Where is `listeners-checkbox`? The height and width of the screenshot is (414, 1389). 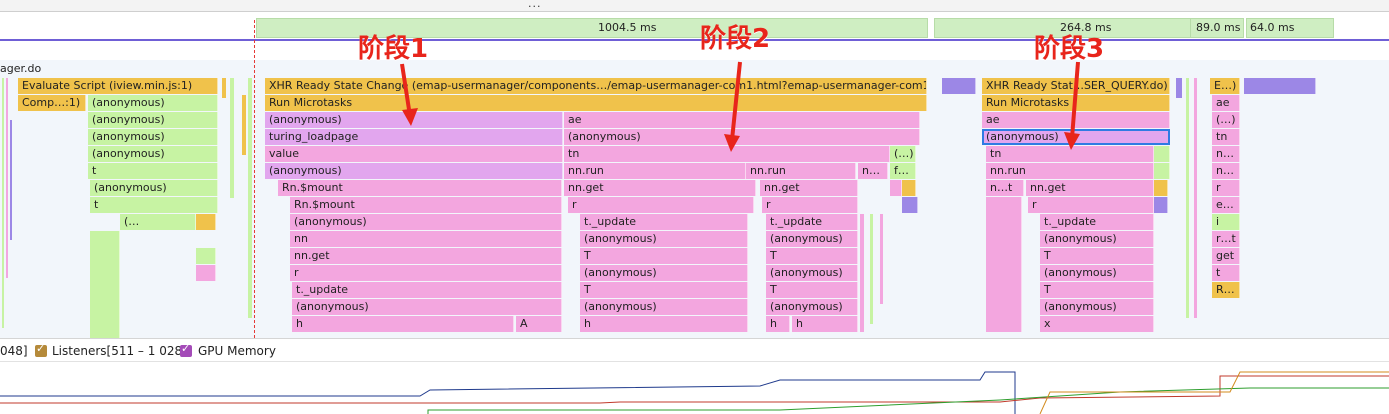
listeners-checkbox is located at coordinates (41, 349).